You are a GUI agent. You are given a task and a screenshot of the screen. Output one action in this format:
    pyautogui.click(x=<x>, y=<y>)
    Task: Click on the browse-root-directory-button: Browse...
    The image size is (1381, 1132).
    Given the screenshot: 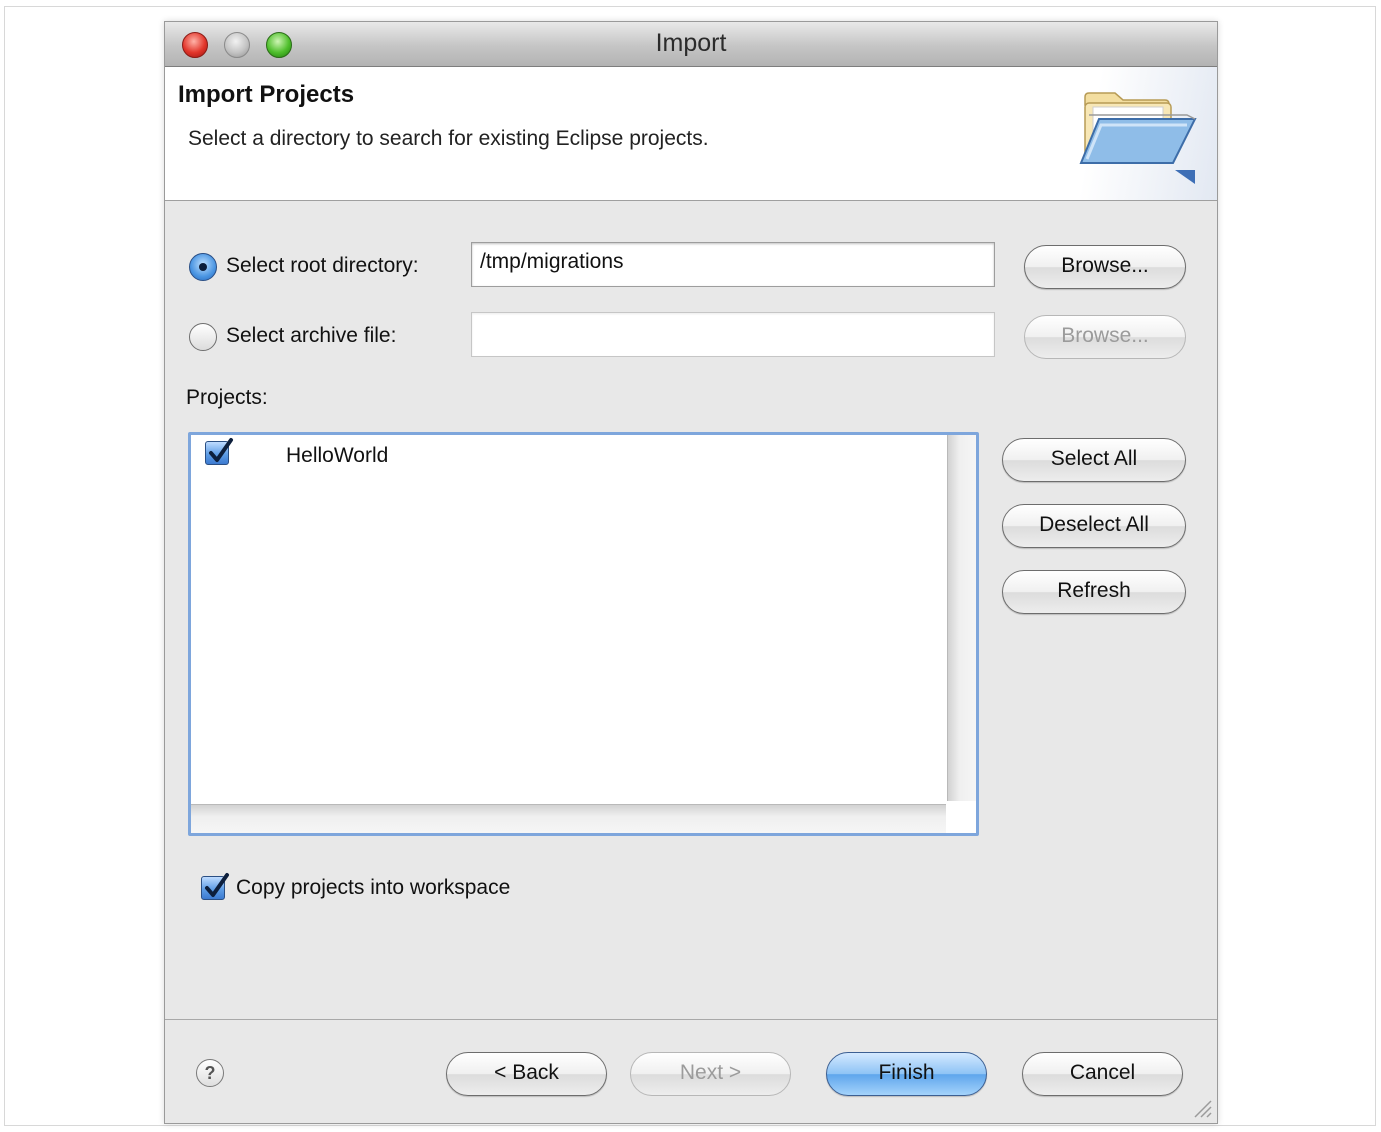 What is the action you would take?
    pyautogui.click(x=1105, y=267)
    